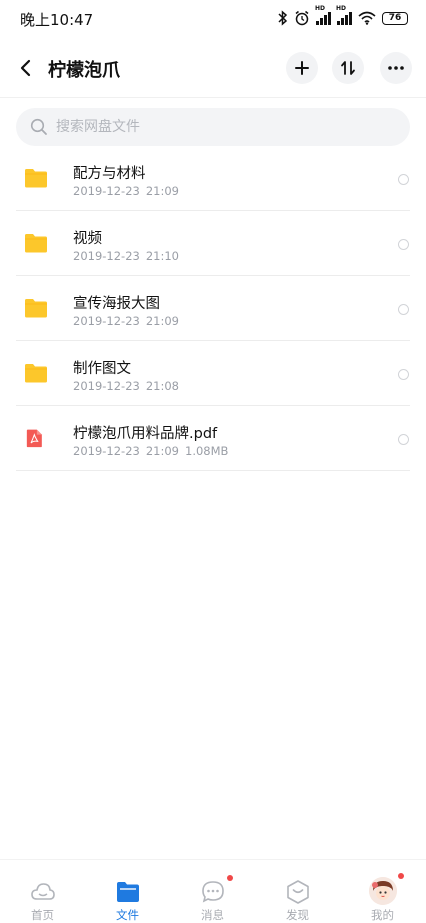 This screenshot has height=923, width=426. Describe the element at coordinates (382, 915) in the screenshot. I see `nav-label: 我的` at that location.